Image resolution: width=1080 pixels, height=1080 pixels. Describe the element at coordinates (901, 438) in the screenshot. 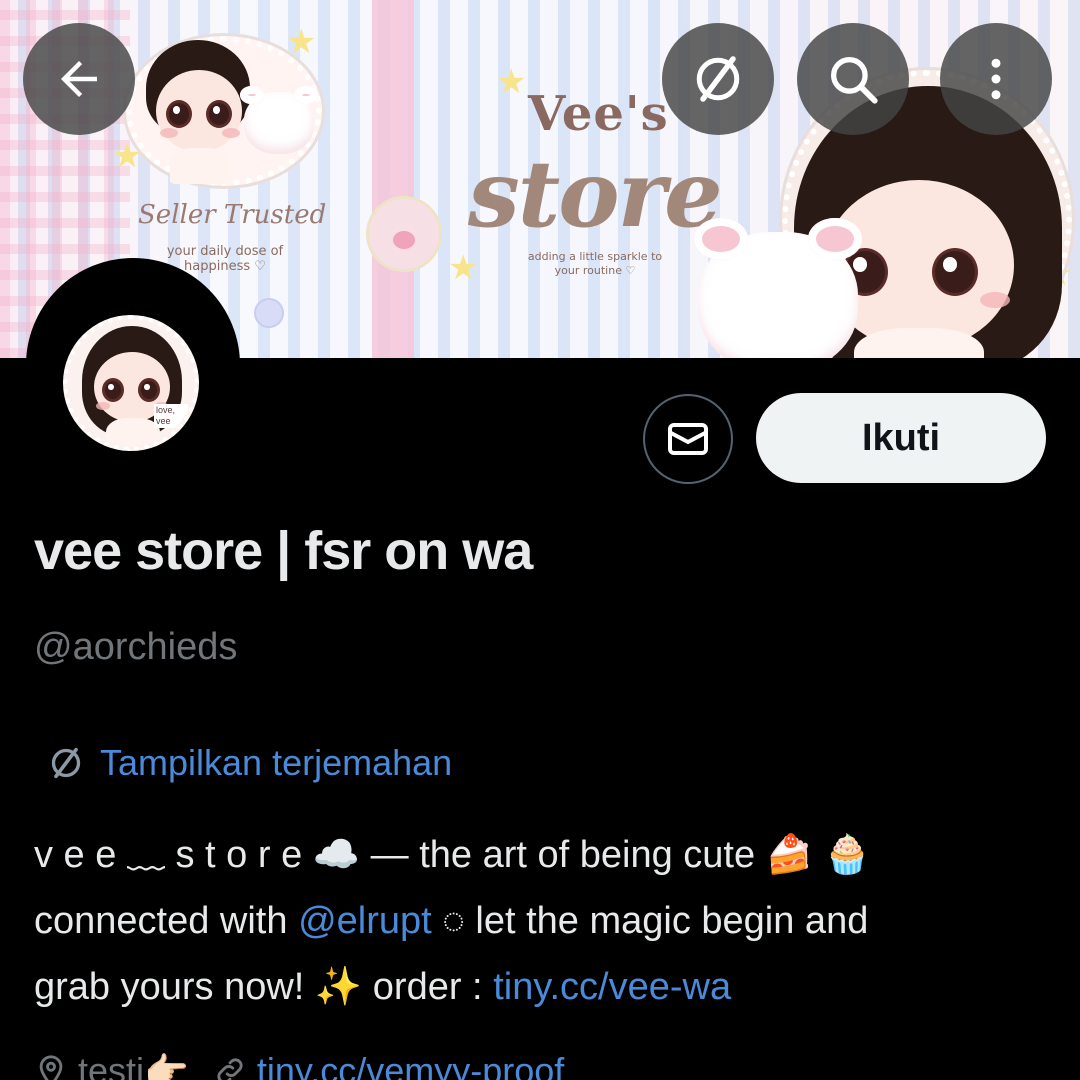

I see `follow-button: Ikuti` at that location.